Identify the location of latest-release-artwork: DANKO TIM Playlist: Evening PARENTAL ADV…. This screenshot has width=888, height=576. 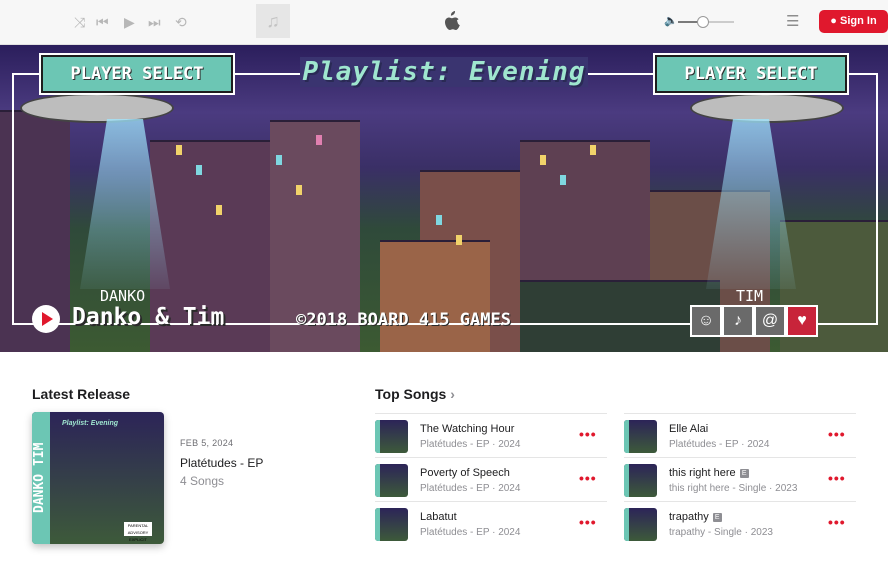
(98, 478).